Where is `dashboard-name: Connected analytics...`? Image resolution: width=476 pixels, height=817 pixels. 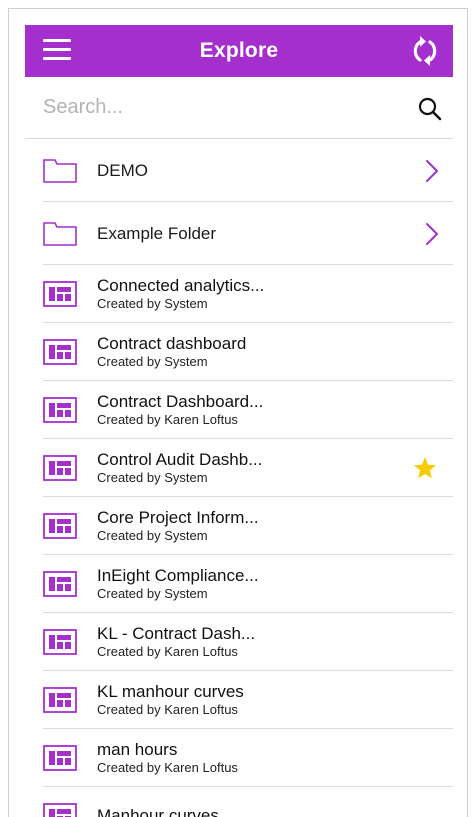 dashboard-name: Connected analytics... is located at coordinates (181, 285).